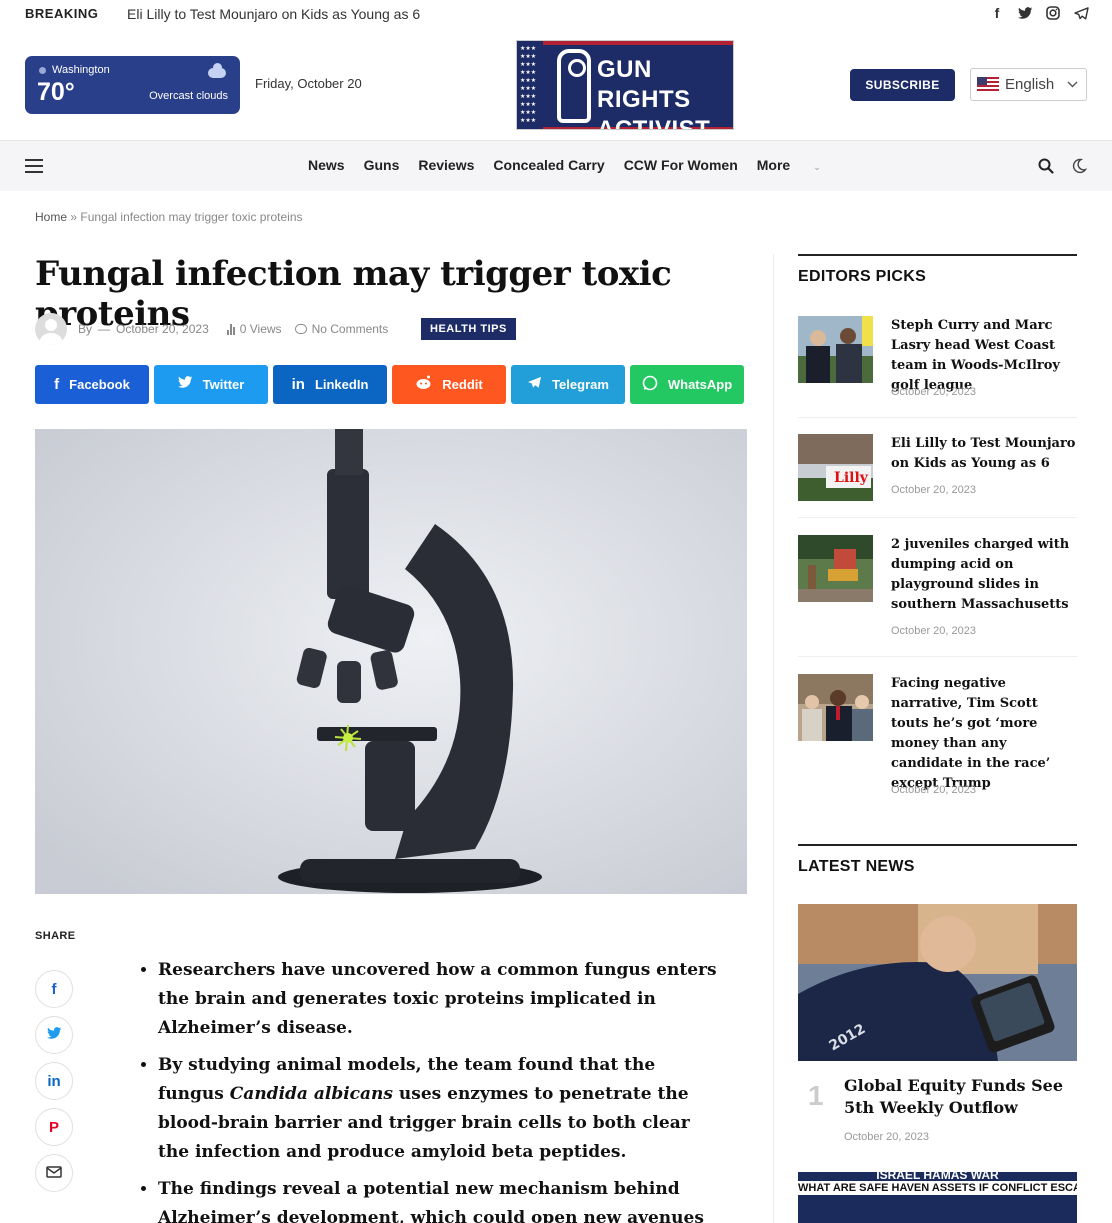 The width and height of the screenshot is (1112, 1223). What do you see at coordinates (835, 467) in the screenshot?
I see `pick-thumbnail: Lilly` at bounding box center [835, 467].